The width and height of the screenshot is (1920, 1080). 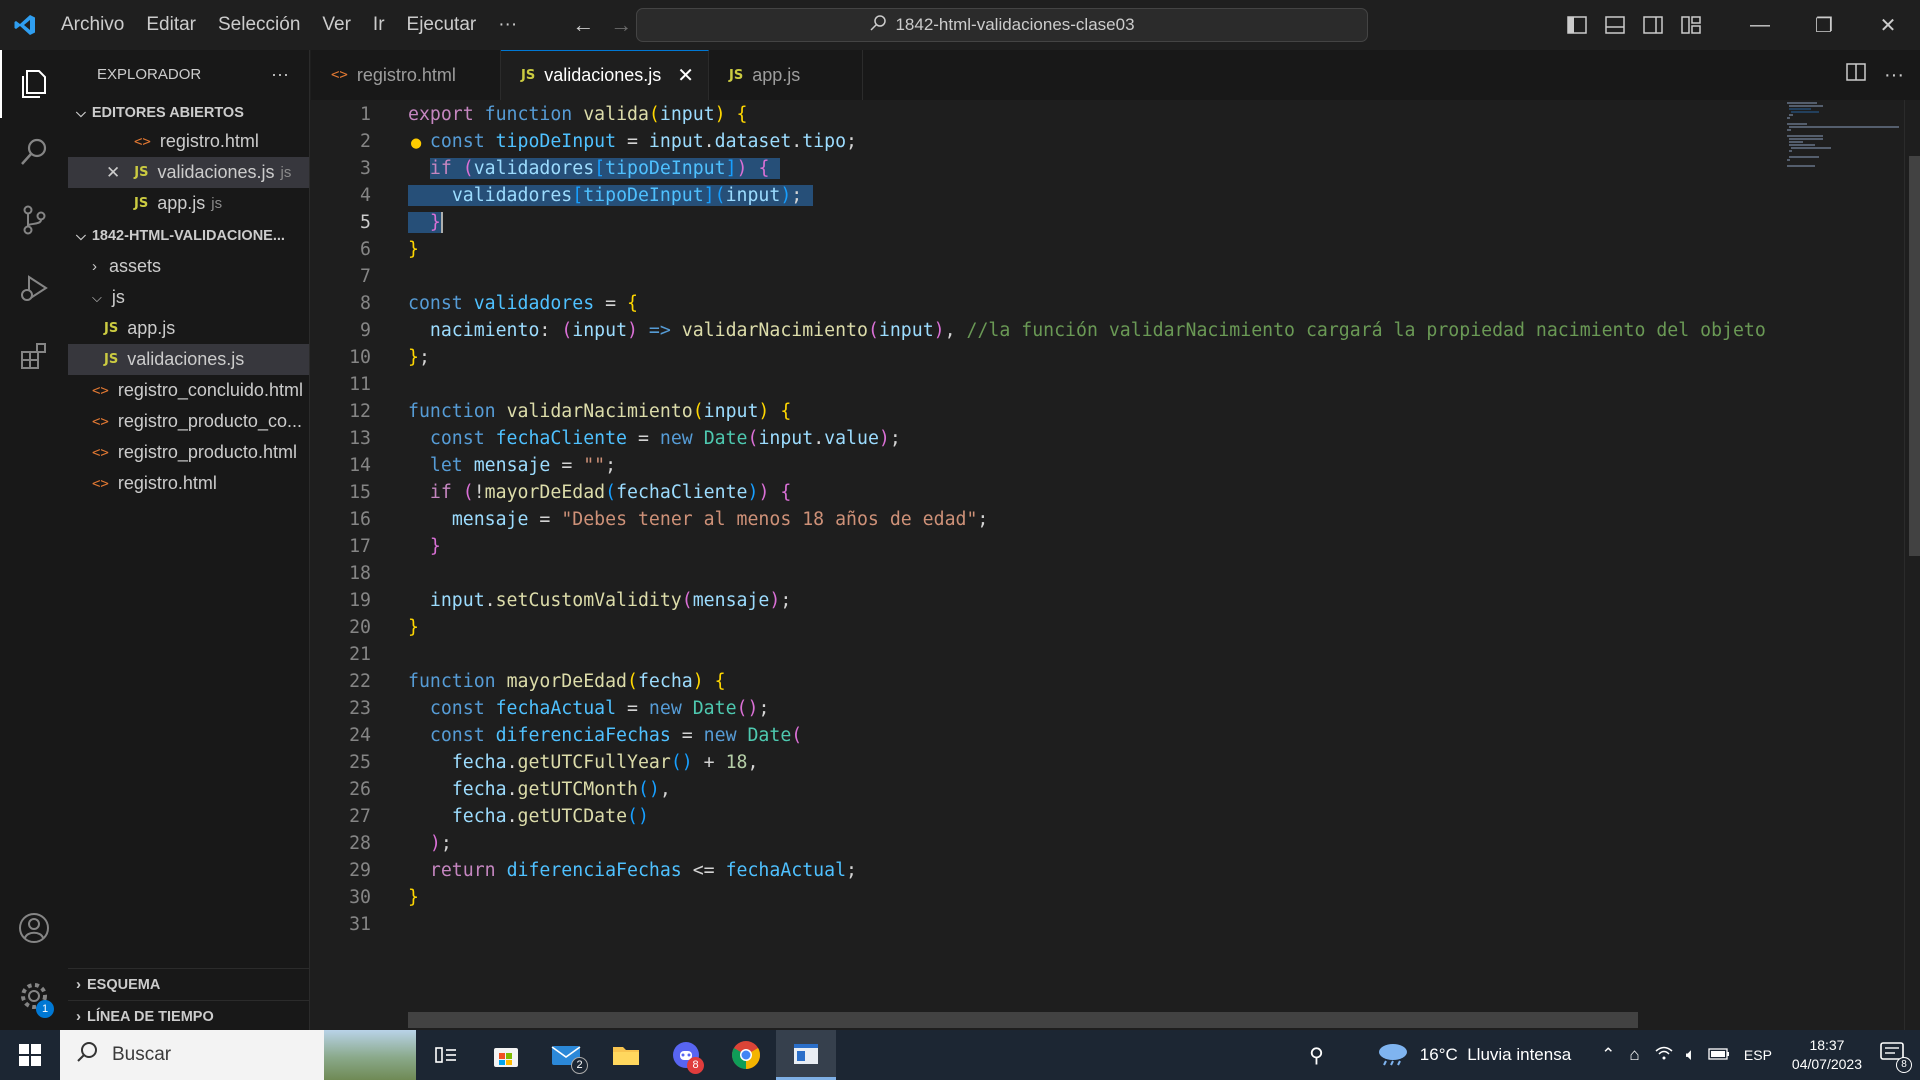 I want to click on battery-icon, so click(x=1719, y=1055).